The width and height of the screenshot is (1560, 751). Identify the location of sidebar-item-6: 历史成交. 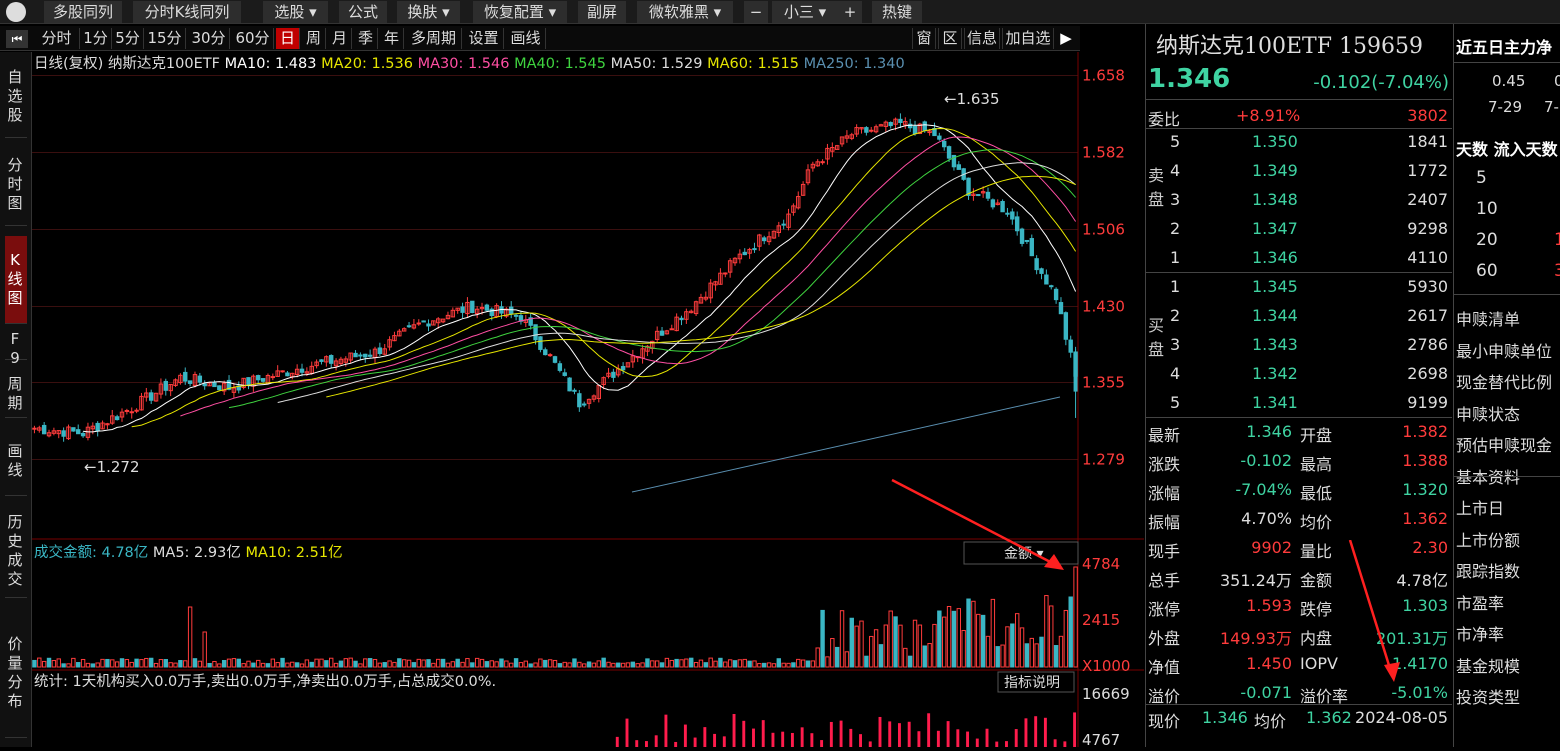
(16, 551).